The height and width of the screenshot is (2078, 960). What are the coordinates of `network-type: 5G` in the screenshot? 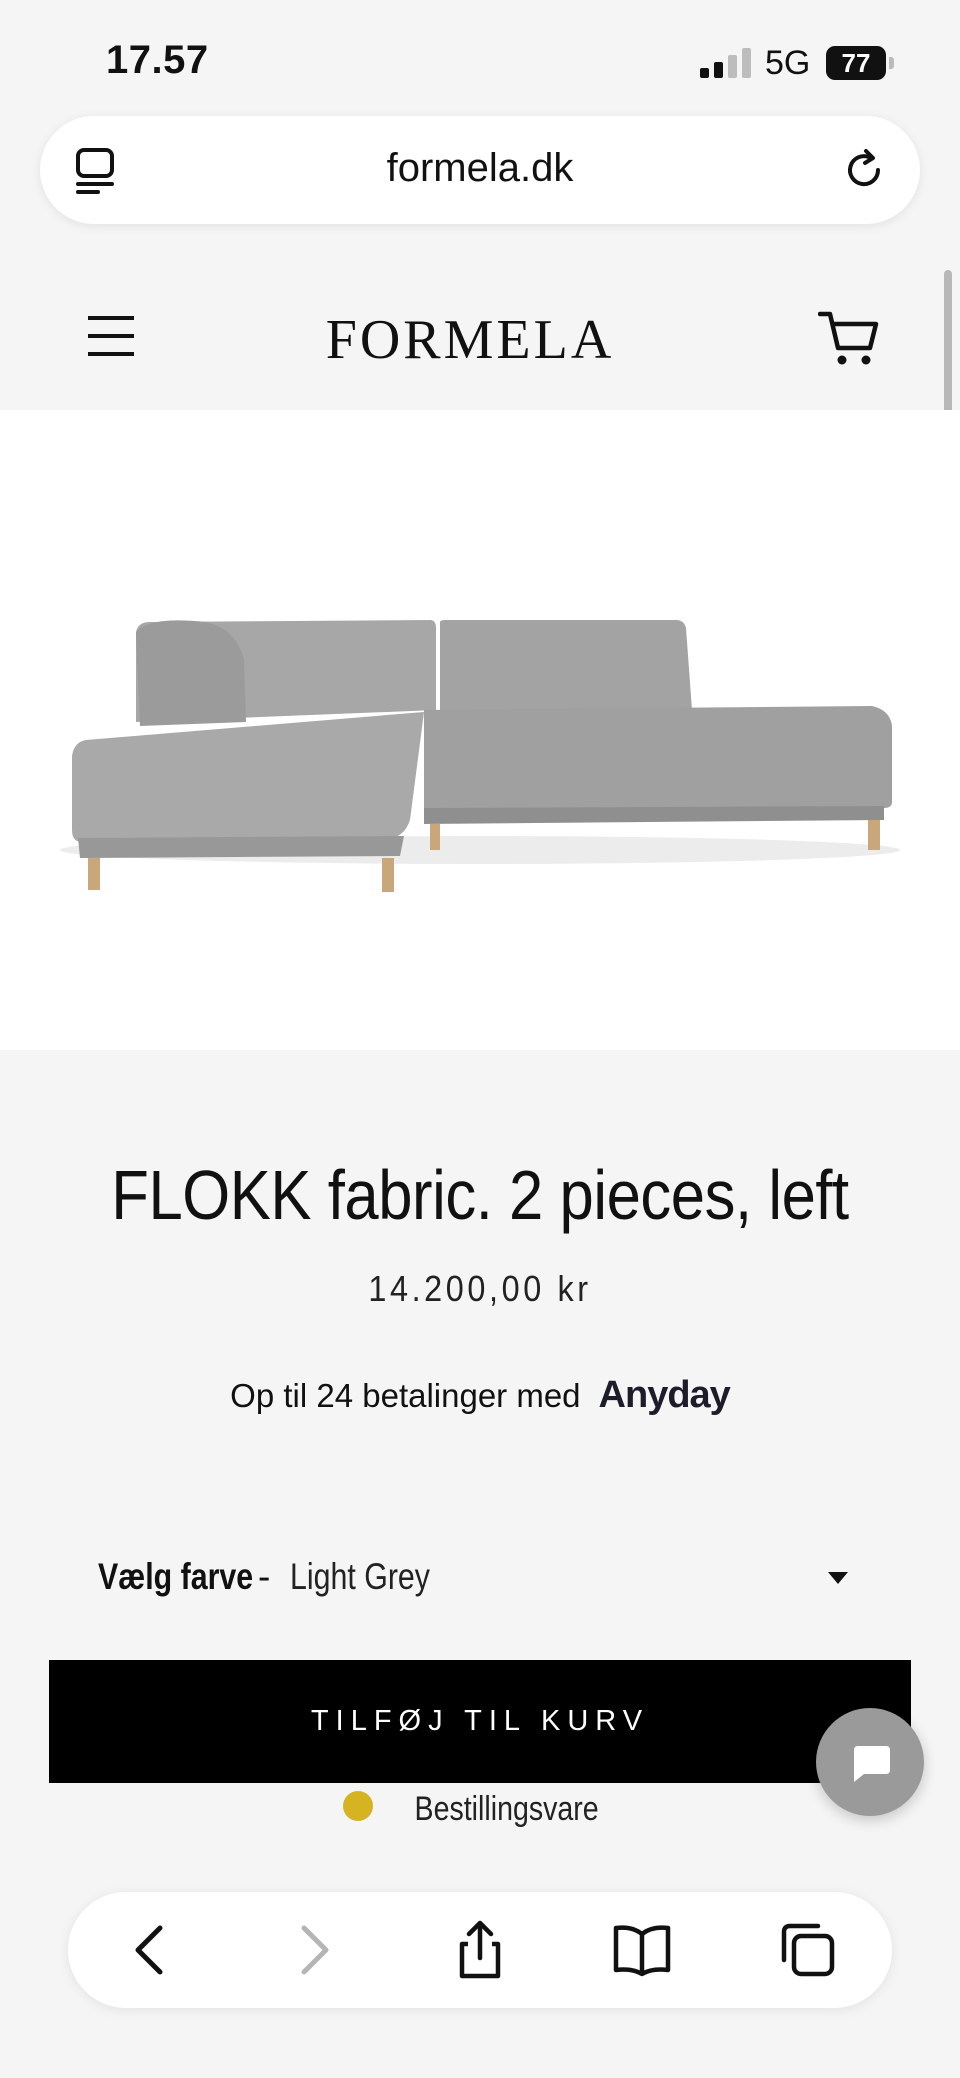 It's located at (788, 63).